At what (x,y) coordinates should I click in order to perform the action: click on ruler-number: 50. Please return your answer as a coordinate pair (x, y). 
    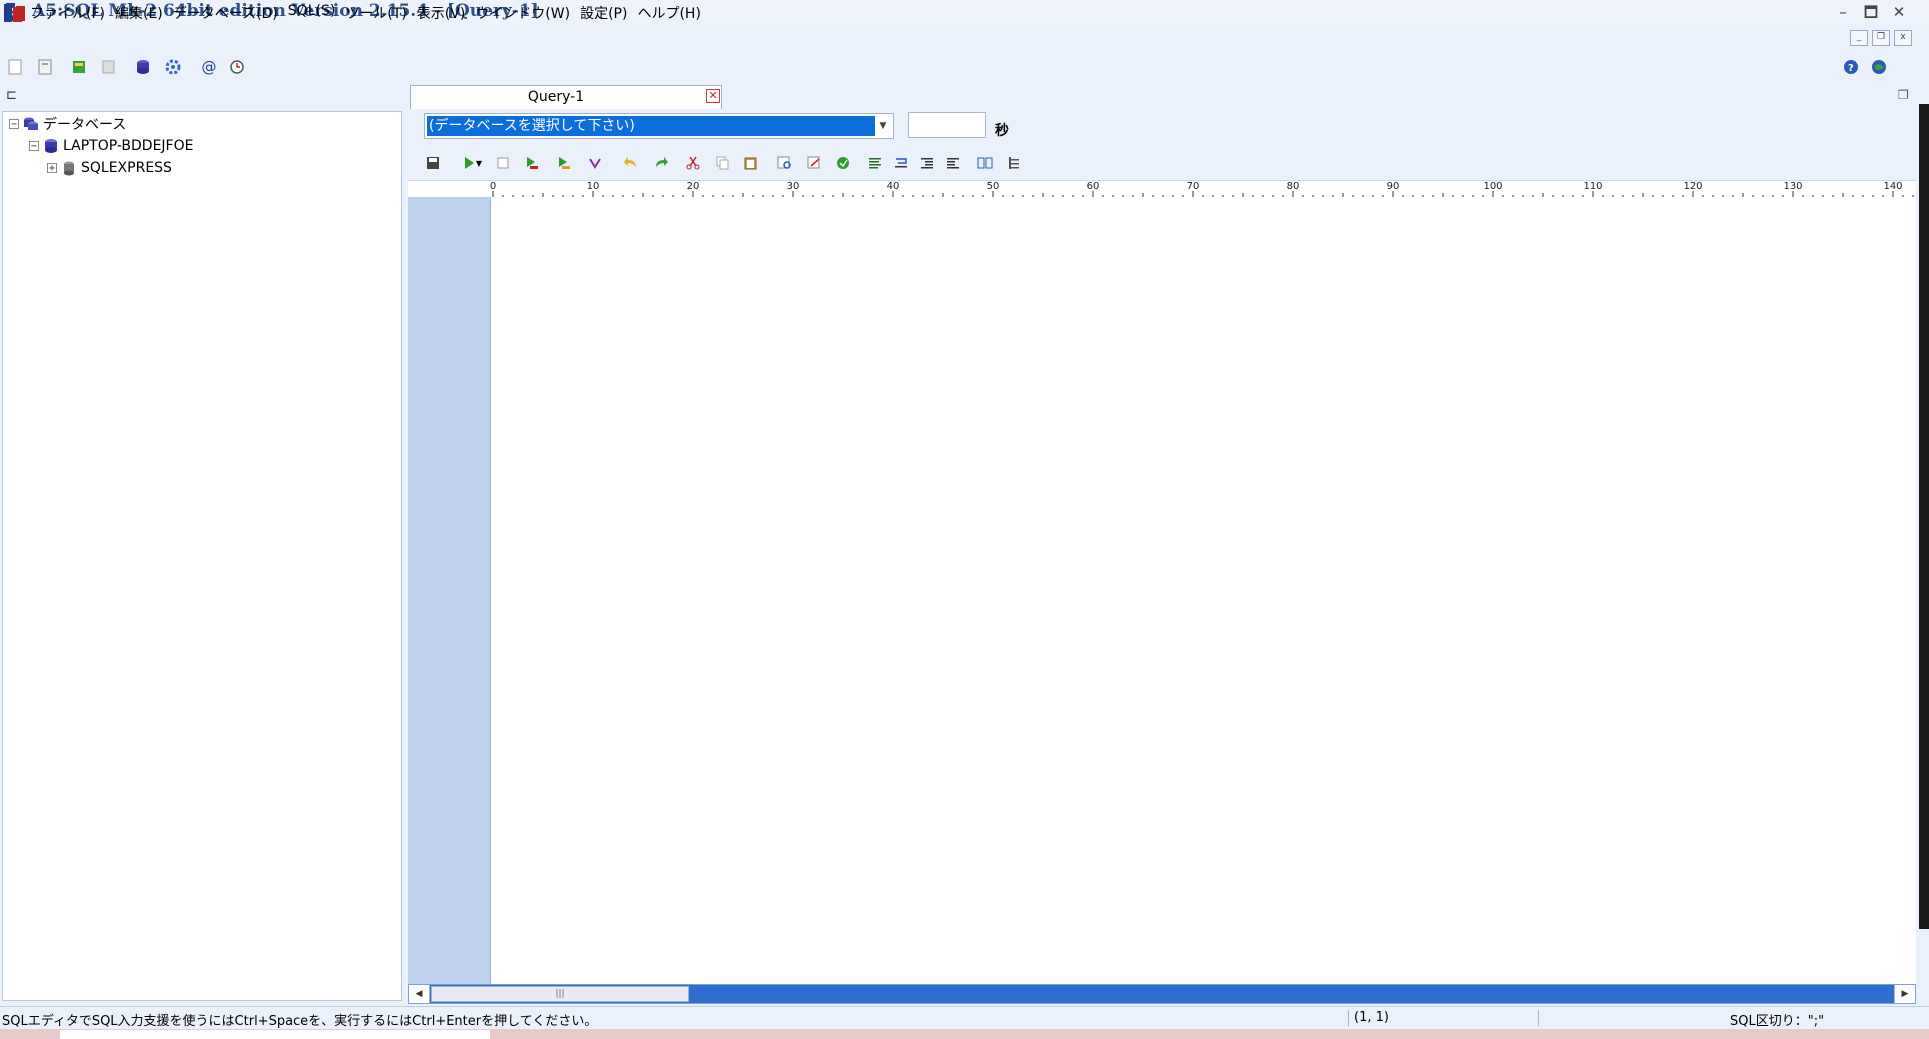
    Looking at the image, I should click on (993, 186).